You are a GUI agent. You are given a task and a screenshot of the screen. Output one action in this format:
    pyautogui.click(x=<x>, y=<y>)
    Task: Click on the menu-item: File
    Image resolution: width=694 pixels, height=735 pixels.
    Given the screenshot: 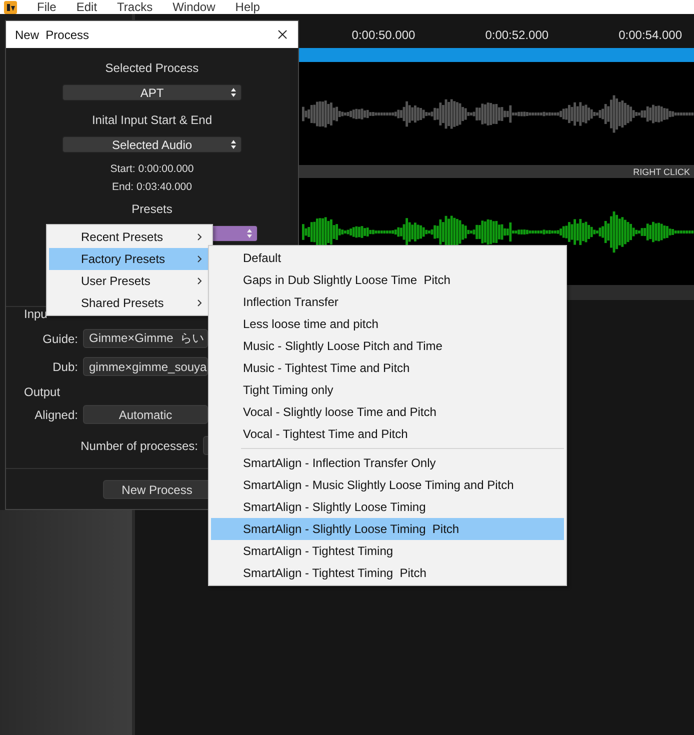 What is the action you would take?
    pyautogui.click(x=46, y=7)
    